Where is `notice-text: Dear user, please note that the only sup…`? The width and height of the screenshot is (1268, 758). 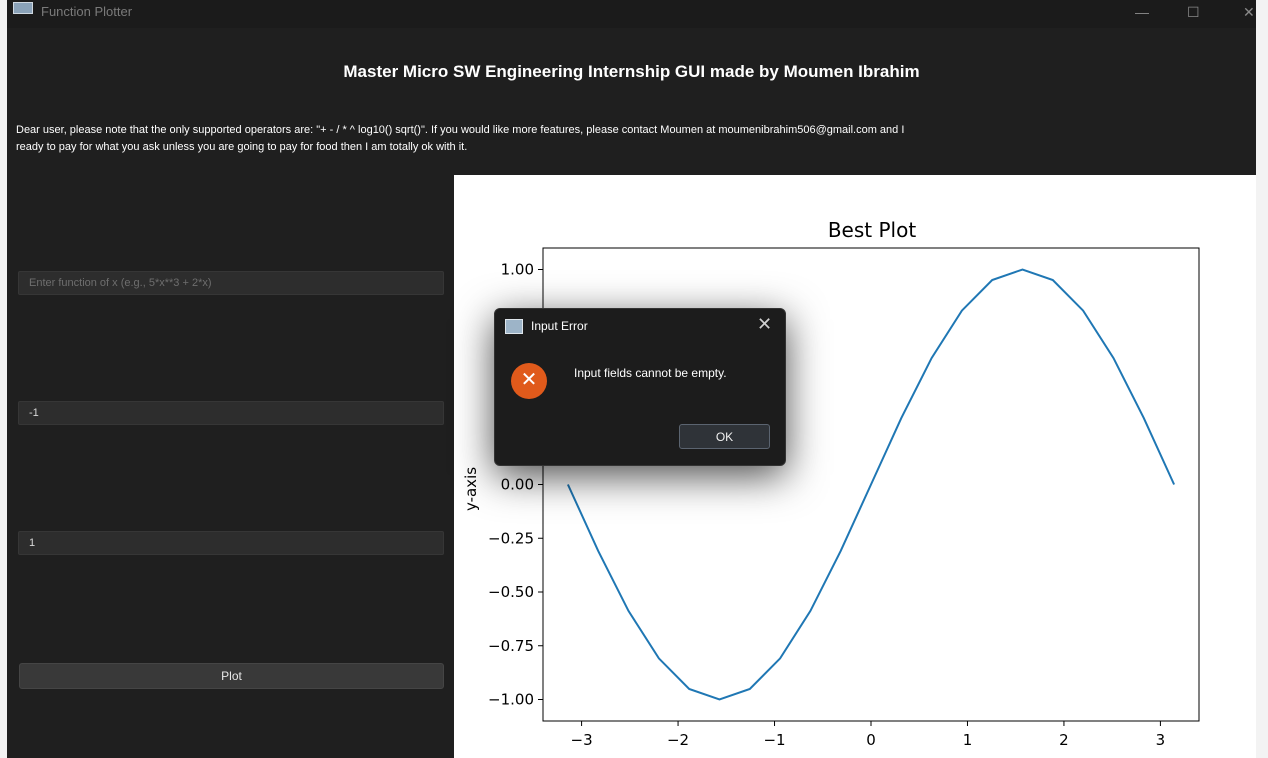
notice-text: Dear user, please note that the only sup… is located at coordinates (636, 139).